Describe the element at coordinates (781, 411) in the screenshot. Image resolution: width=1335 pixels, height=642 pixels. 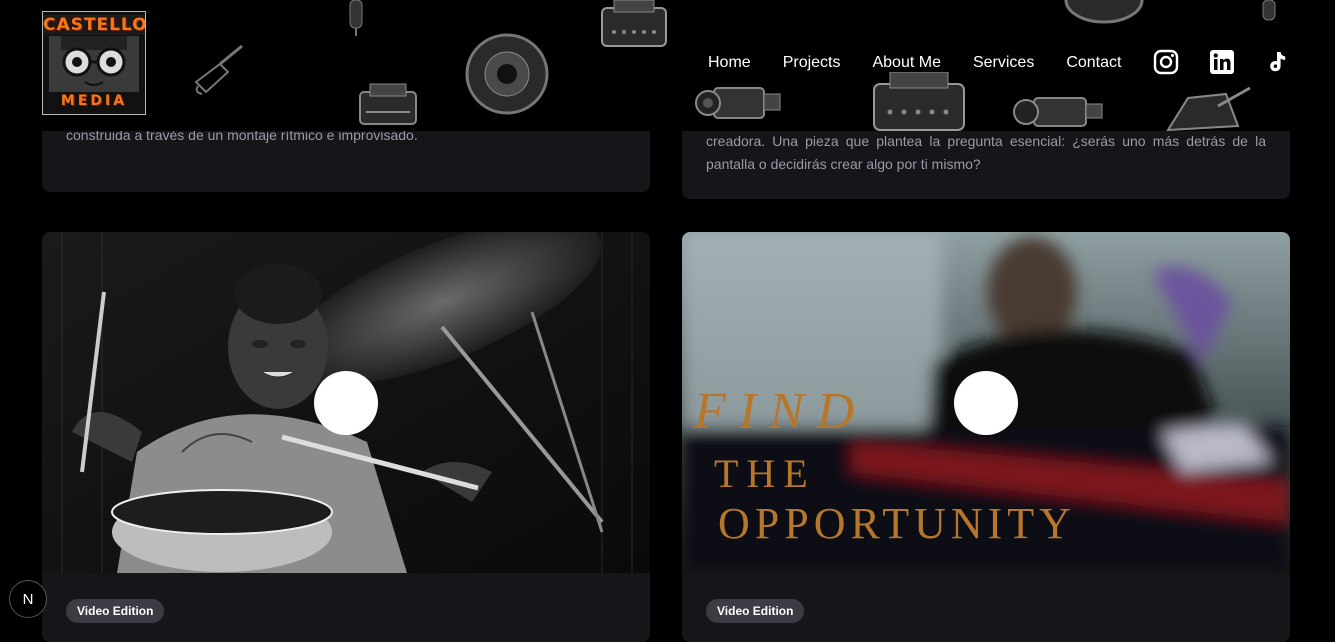
I see `overlay-title-line1: FIND` at that location.